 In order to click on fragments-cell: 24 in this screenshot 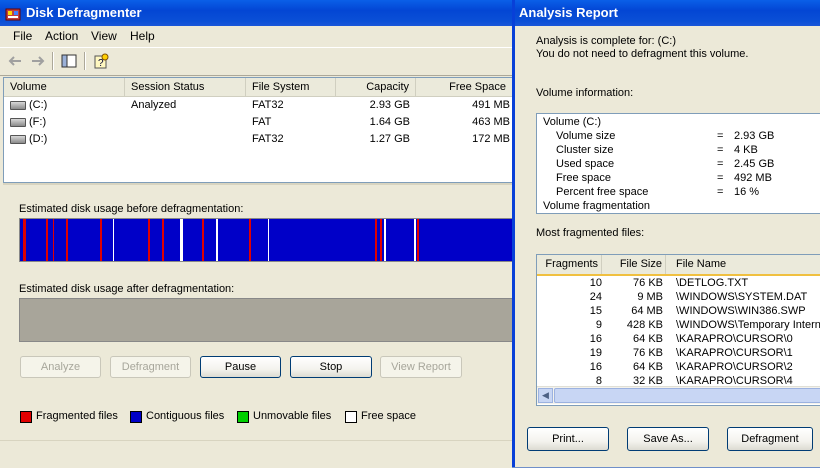, I will do `click(595, 297)`.